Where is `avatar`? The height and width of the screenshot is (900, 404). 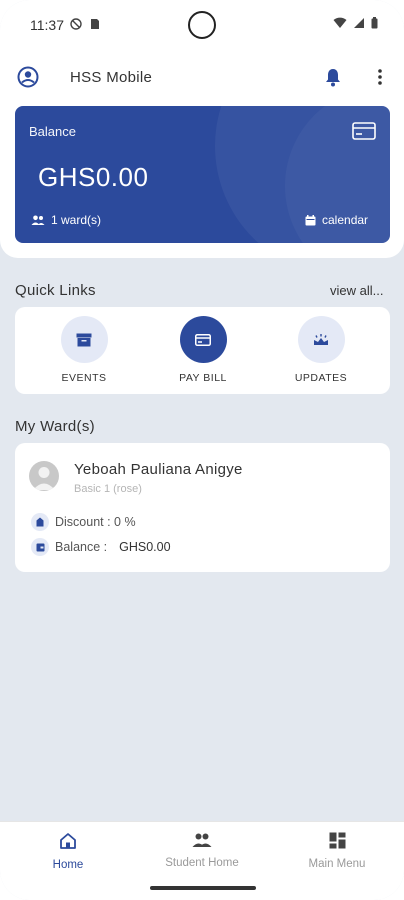 avatar is located at coordinates (44, 476).